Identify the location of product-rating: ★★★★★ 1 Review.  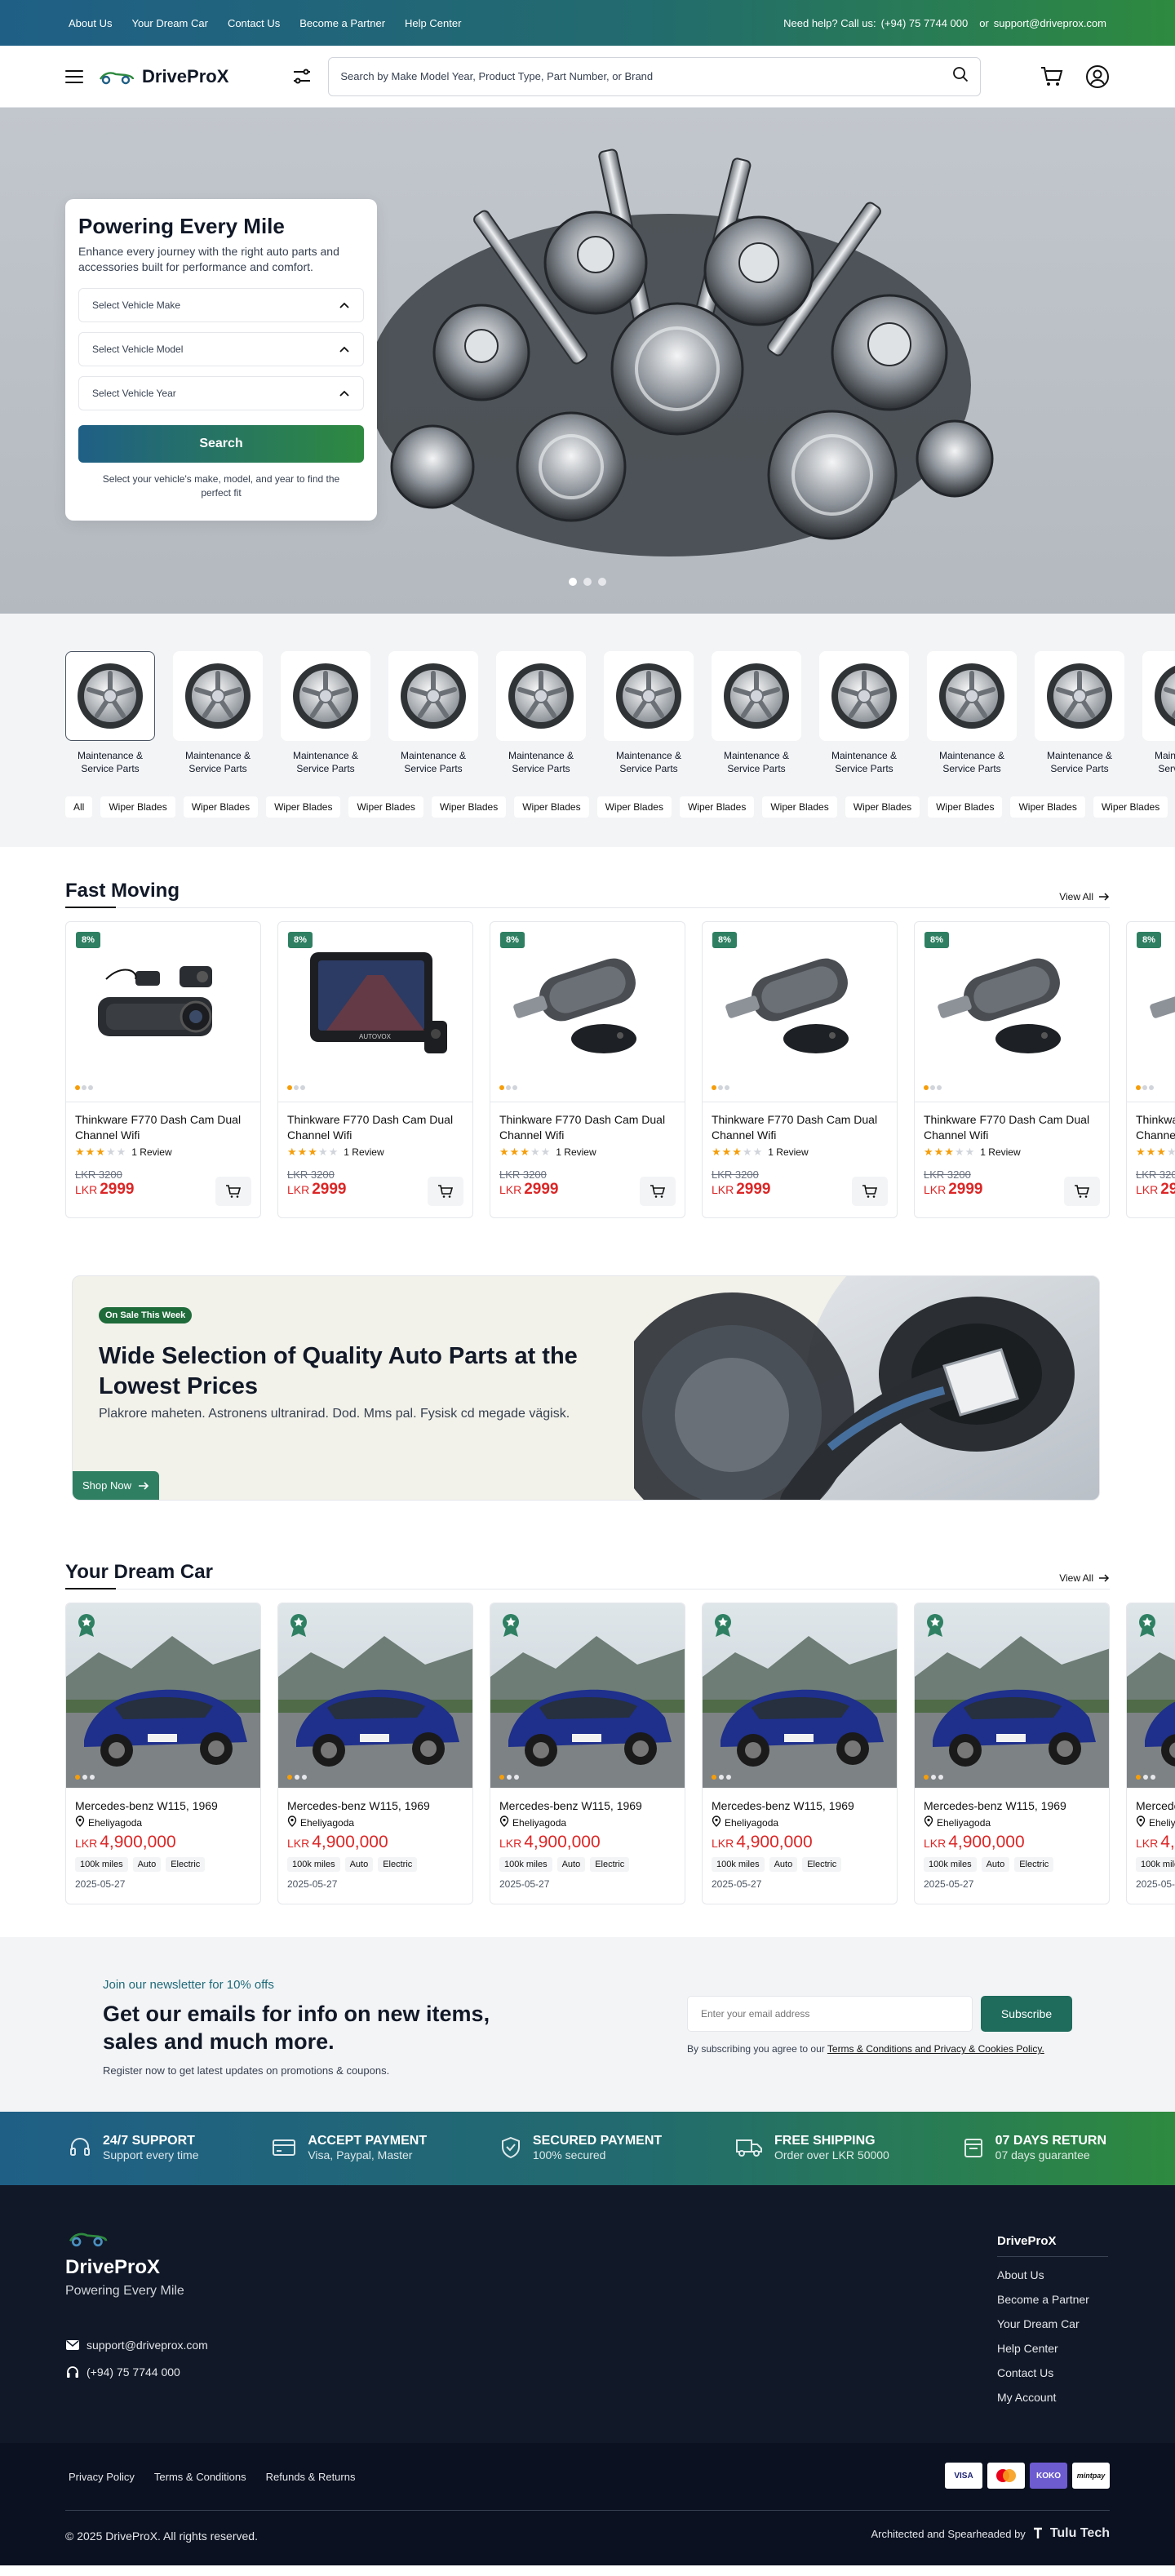
(587, 1152).